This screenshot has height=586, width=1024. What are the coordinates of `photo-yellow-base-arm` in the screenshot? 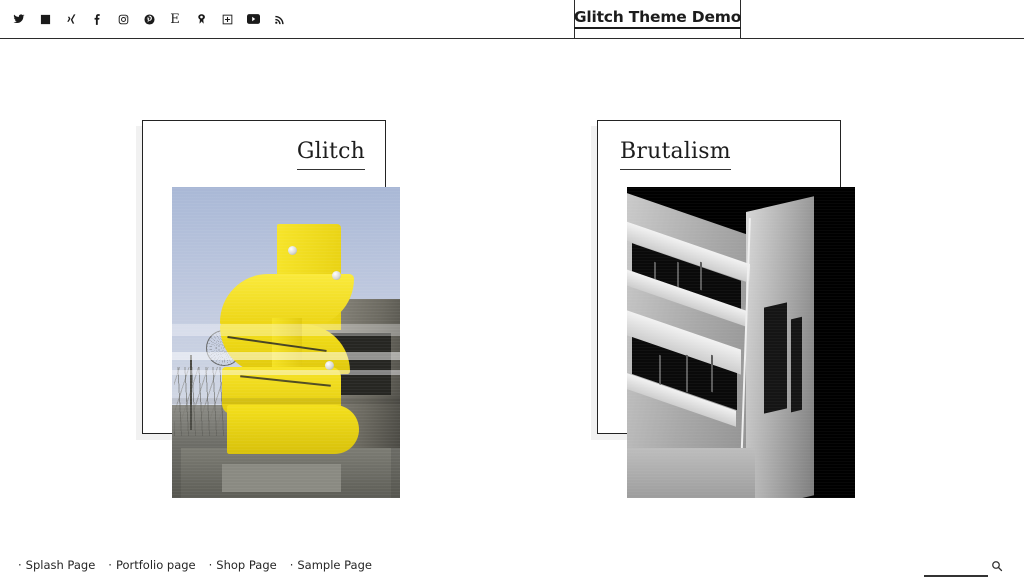 It's located at (292, 429).